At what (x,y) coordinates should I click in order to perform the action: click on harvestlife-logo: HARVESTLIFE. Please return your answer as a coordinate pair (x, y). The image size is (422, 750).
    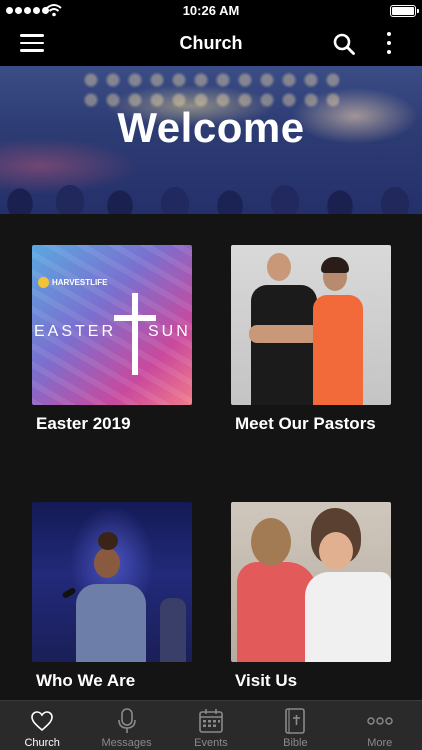
    Looking at the image, I should click on (72, 282).